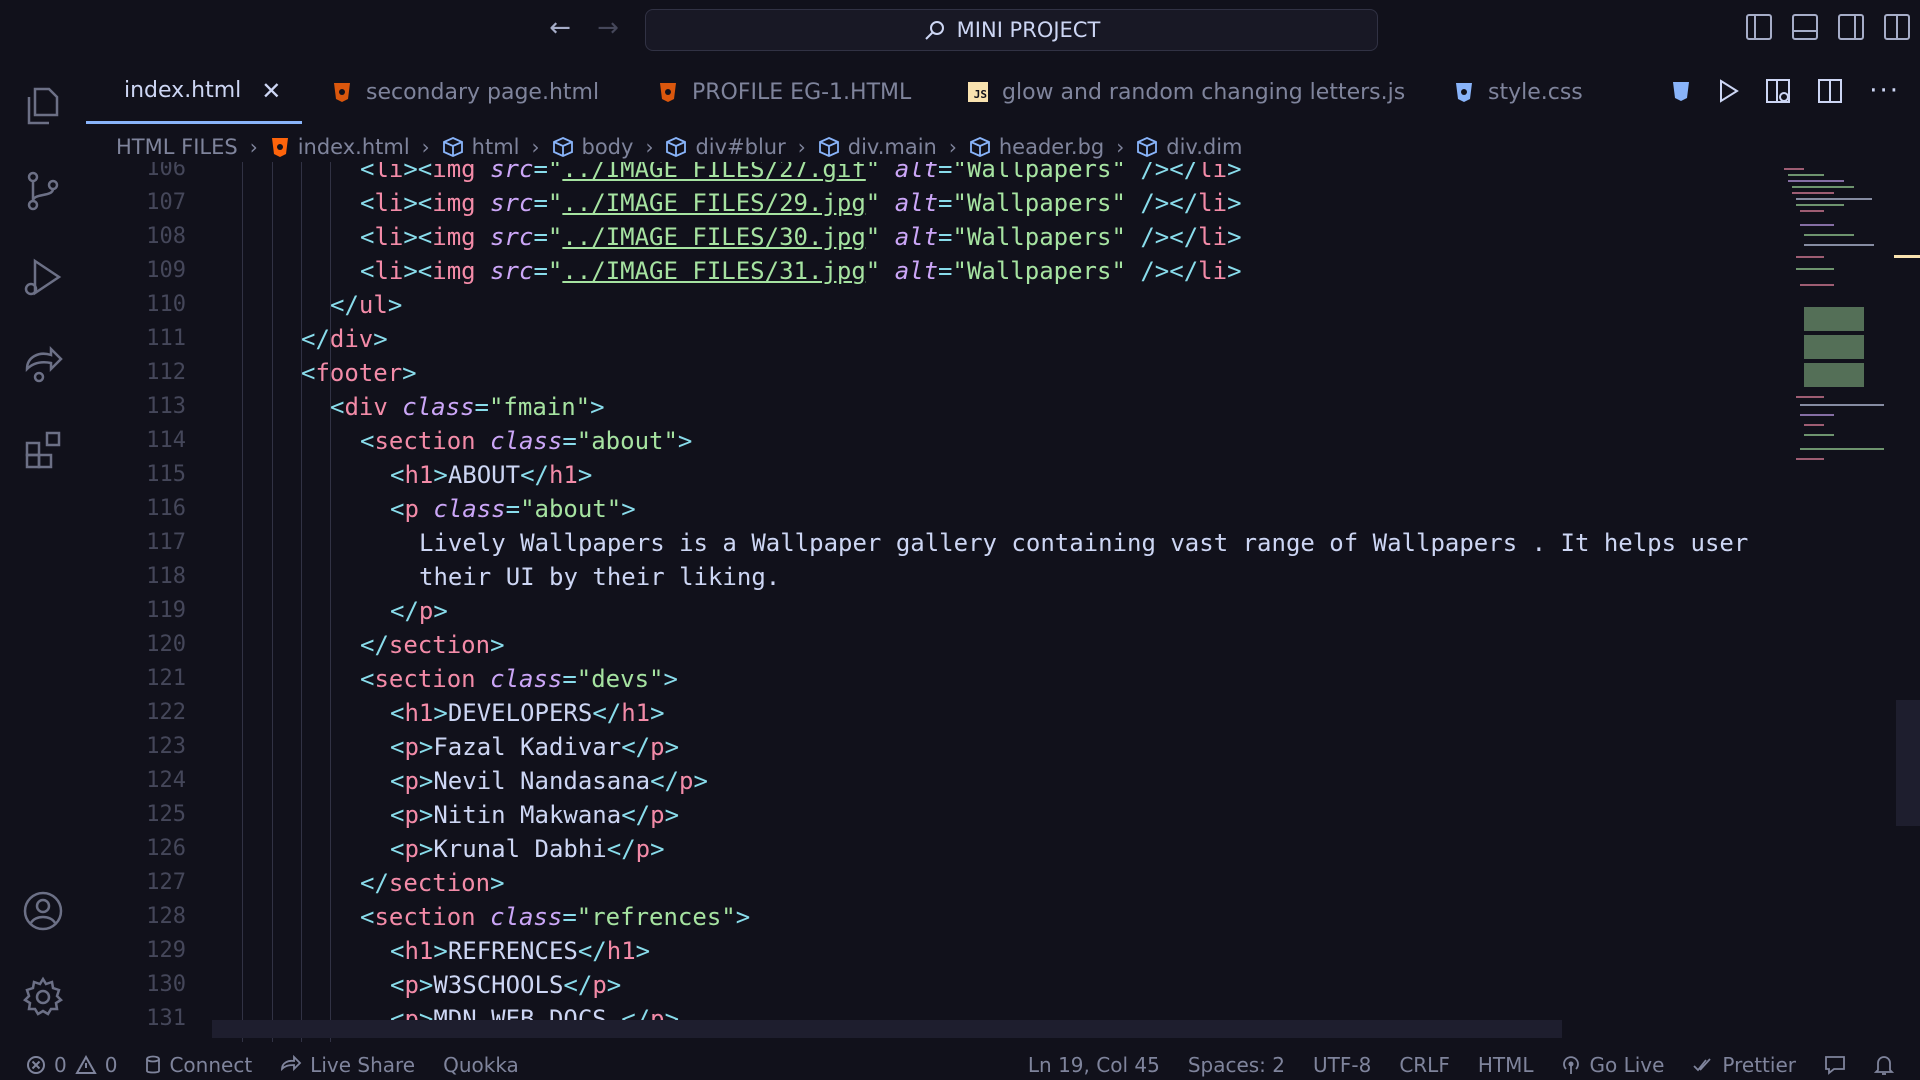 The height and width of the screenshot is (1080, 1920). I want to click on shield-icon, so click(1681, 91).